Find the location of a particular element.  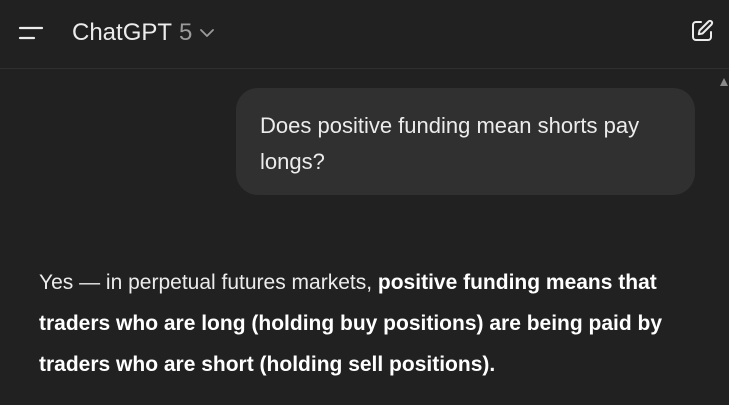

model-version: 5 is located at coordinates (186, 32).